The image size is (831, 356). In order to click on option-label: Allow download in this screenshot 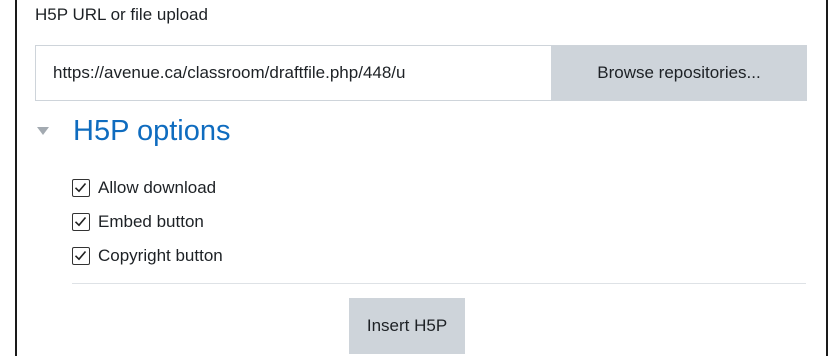, I will do `click(157, 188)`.